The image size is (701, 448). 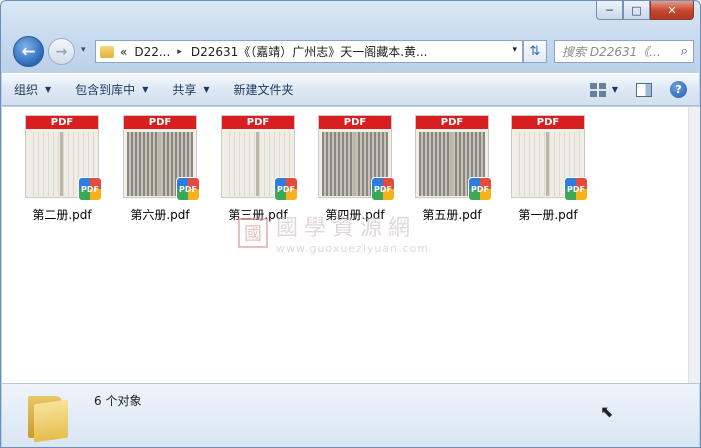 I want to click on item-count: 6 个对象, so click(x=118, y=401).